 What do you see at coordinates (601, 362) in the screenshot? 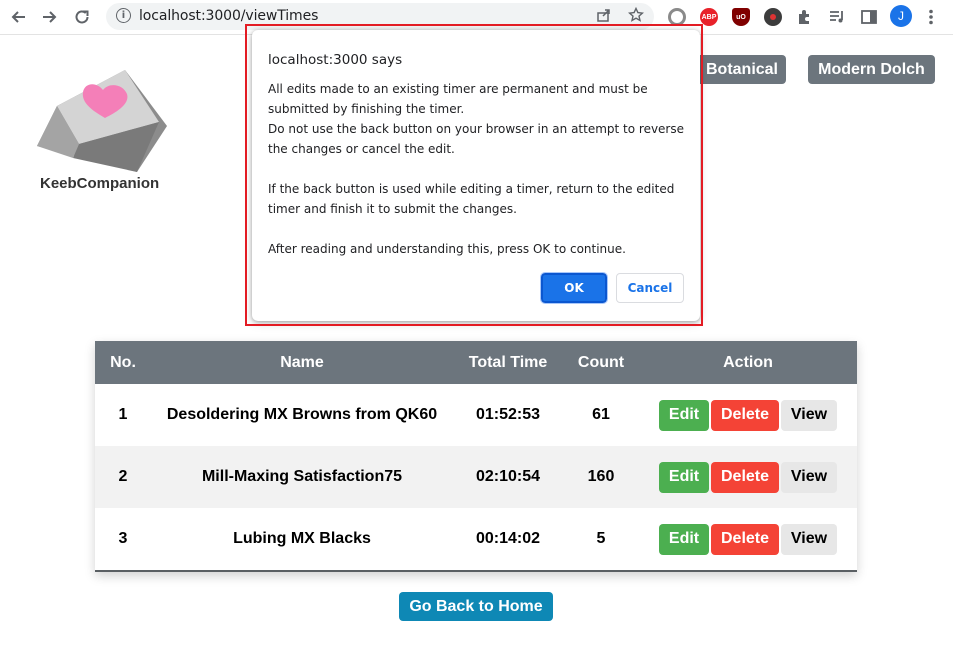
I see `header-count: Count` at bounding box center [601, 362].